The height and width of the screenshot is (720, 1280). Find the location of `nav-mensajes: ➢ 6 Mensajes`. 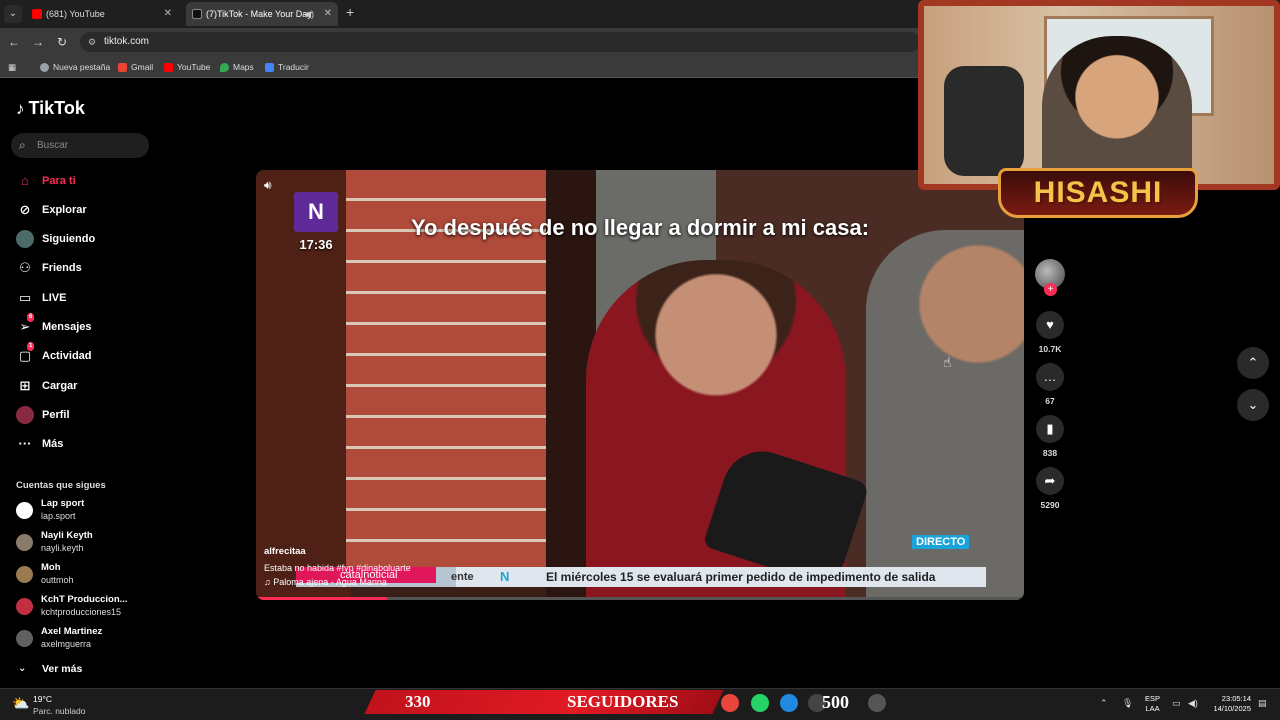

nav-mensajes: ➢ 6 Mensajes is located at coordinates (54, 325).